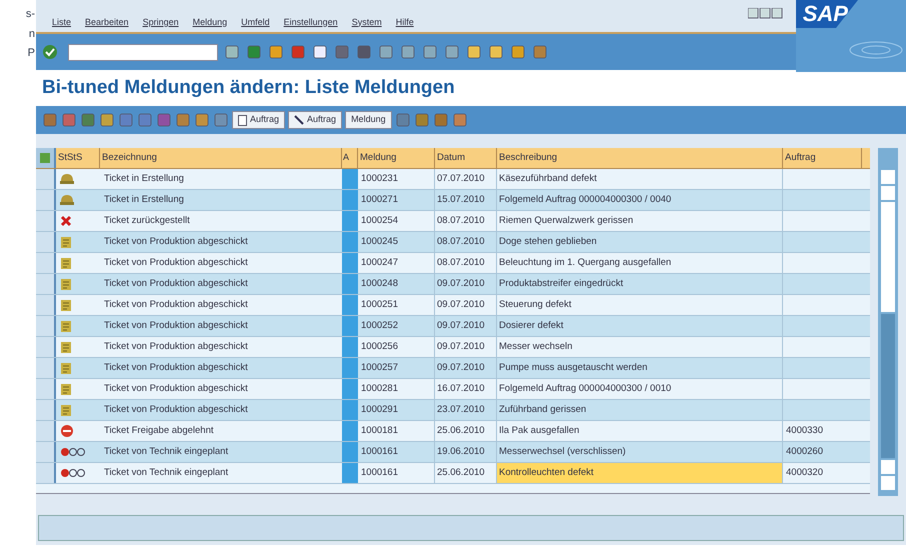  What do you see at coordinates (396, 347) in the screenshot?
I see `table-cell: 1000256` at bounding box center [396, 347].